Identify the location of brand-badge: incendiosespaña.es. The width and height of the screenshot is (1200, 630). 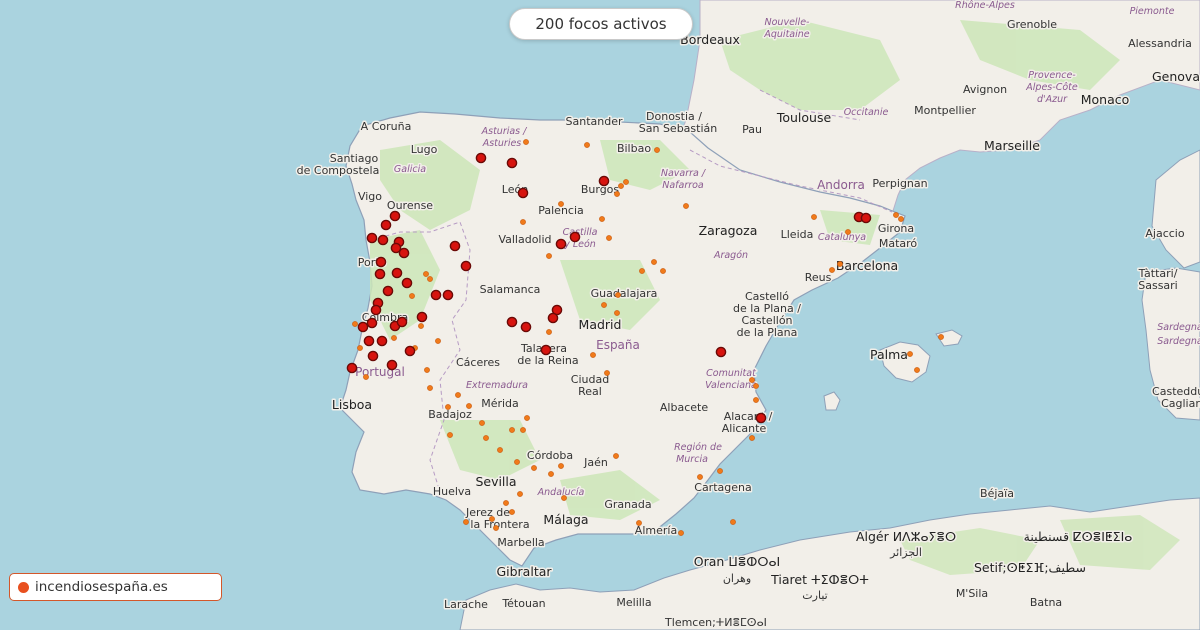
(115, 587).